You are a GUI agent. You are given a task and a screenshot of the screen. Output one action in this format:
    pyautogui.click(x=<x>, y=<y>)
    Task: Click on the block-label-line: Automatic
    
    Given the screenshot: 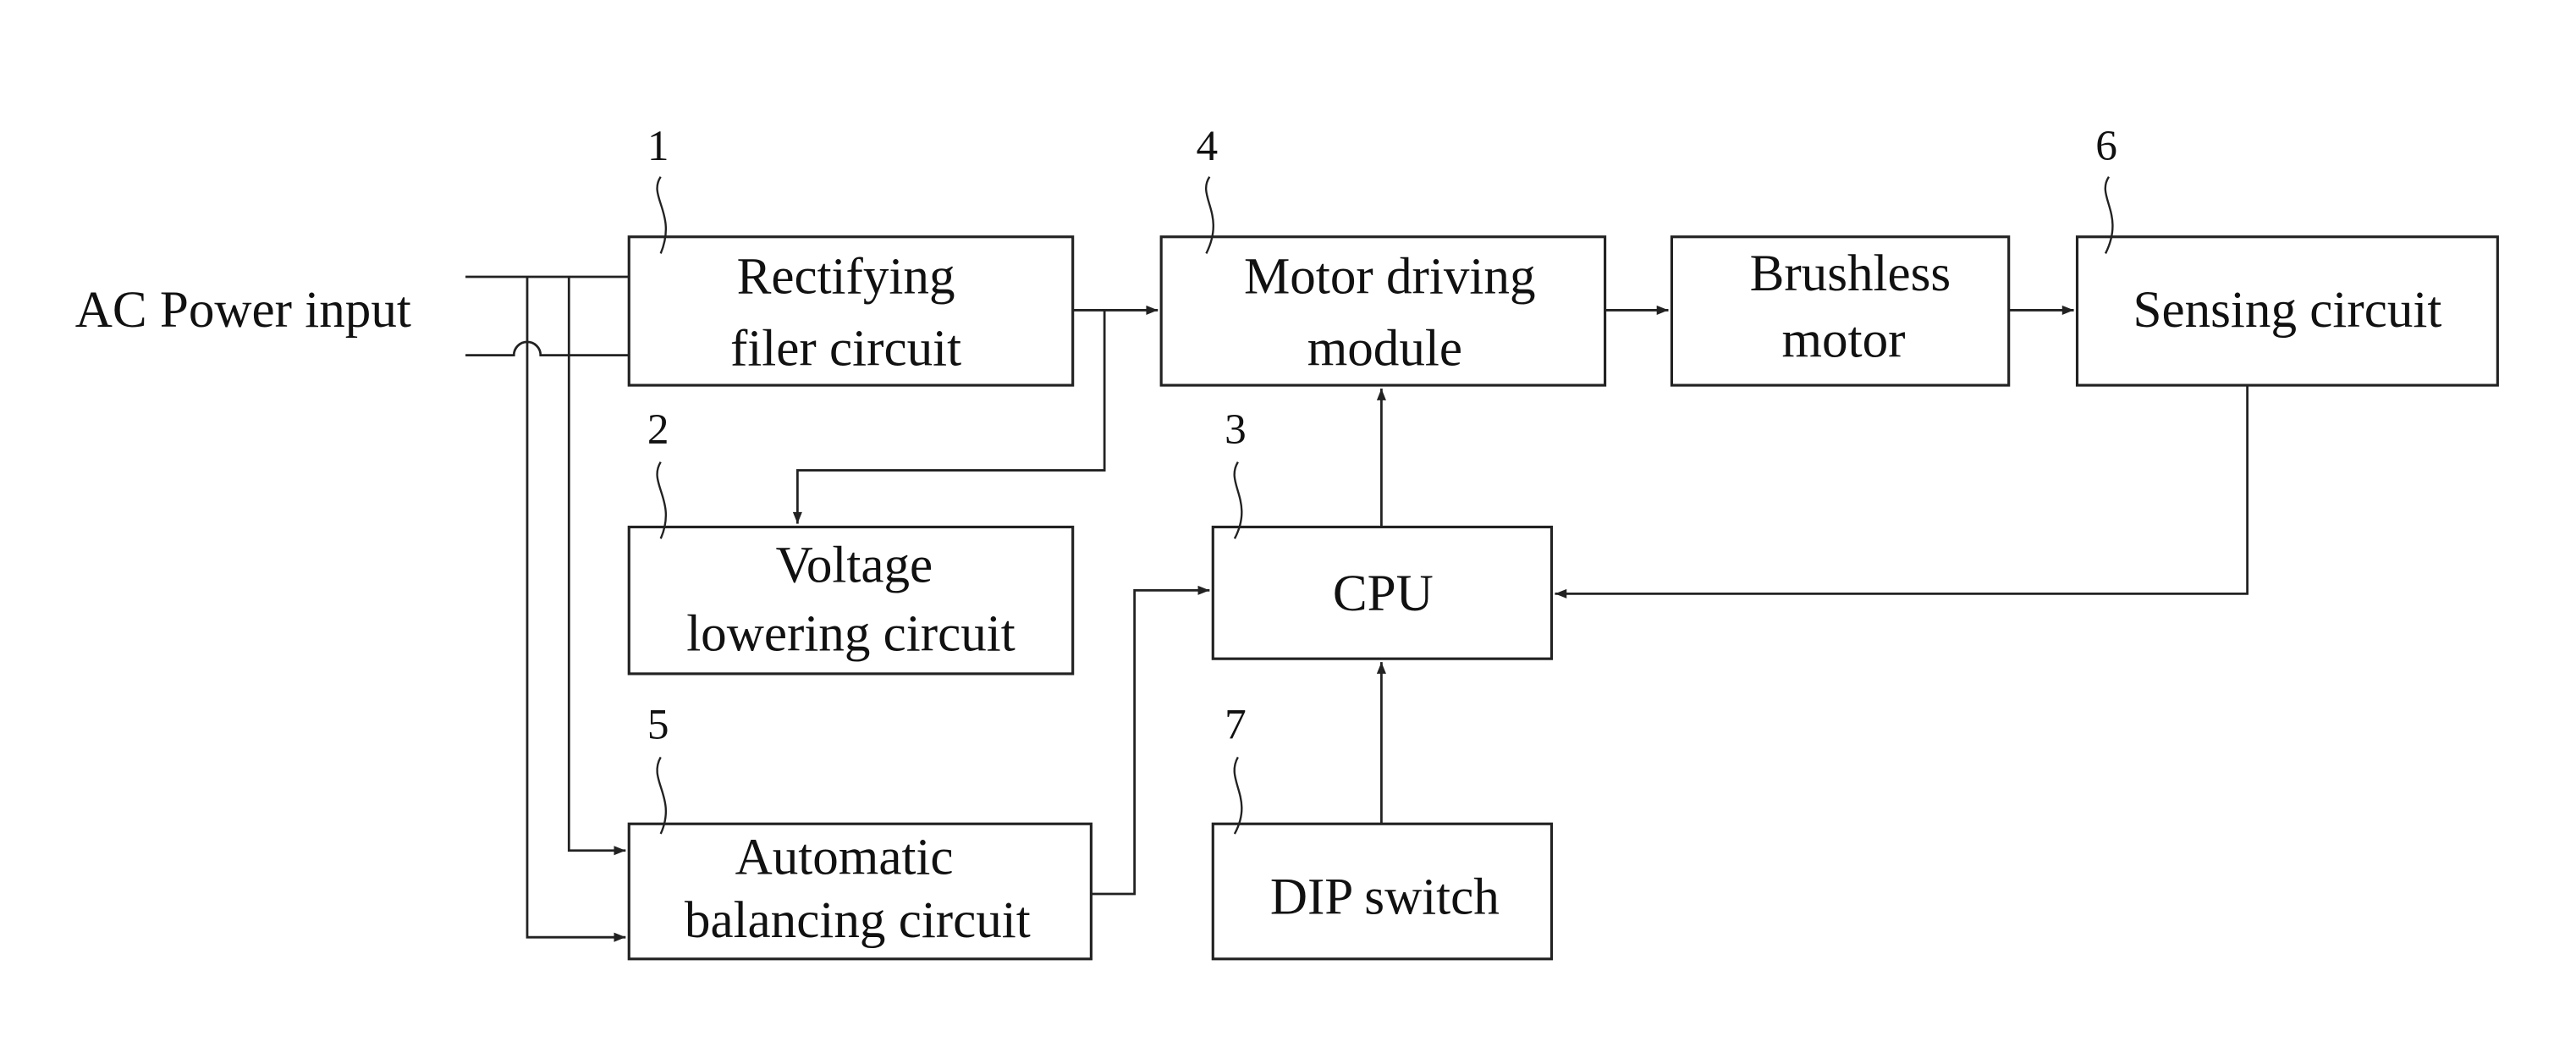 What is the action you would take?
    pyautogui.click(x=844, y=857)
    